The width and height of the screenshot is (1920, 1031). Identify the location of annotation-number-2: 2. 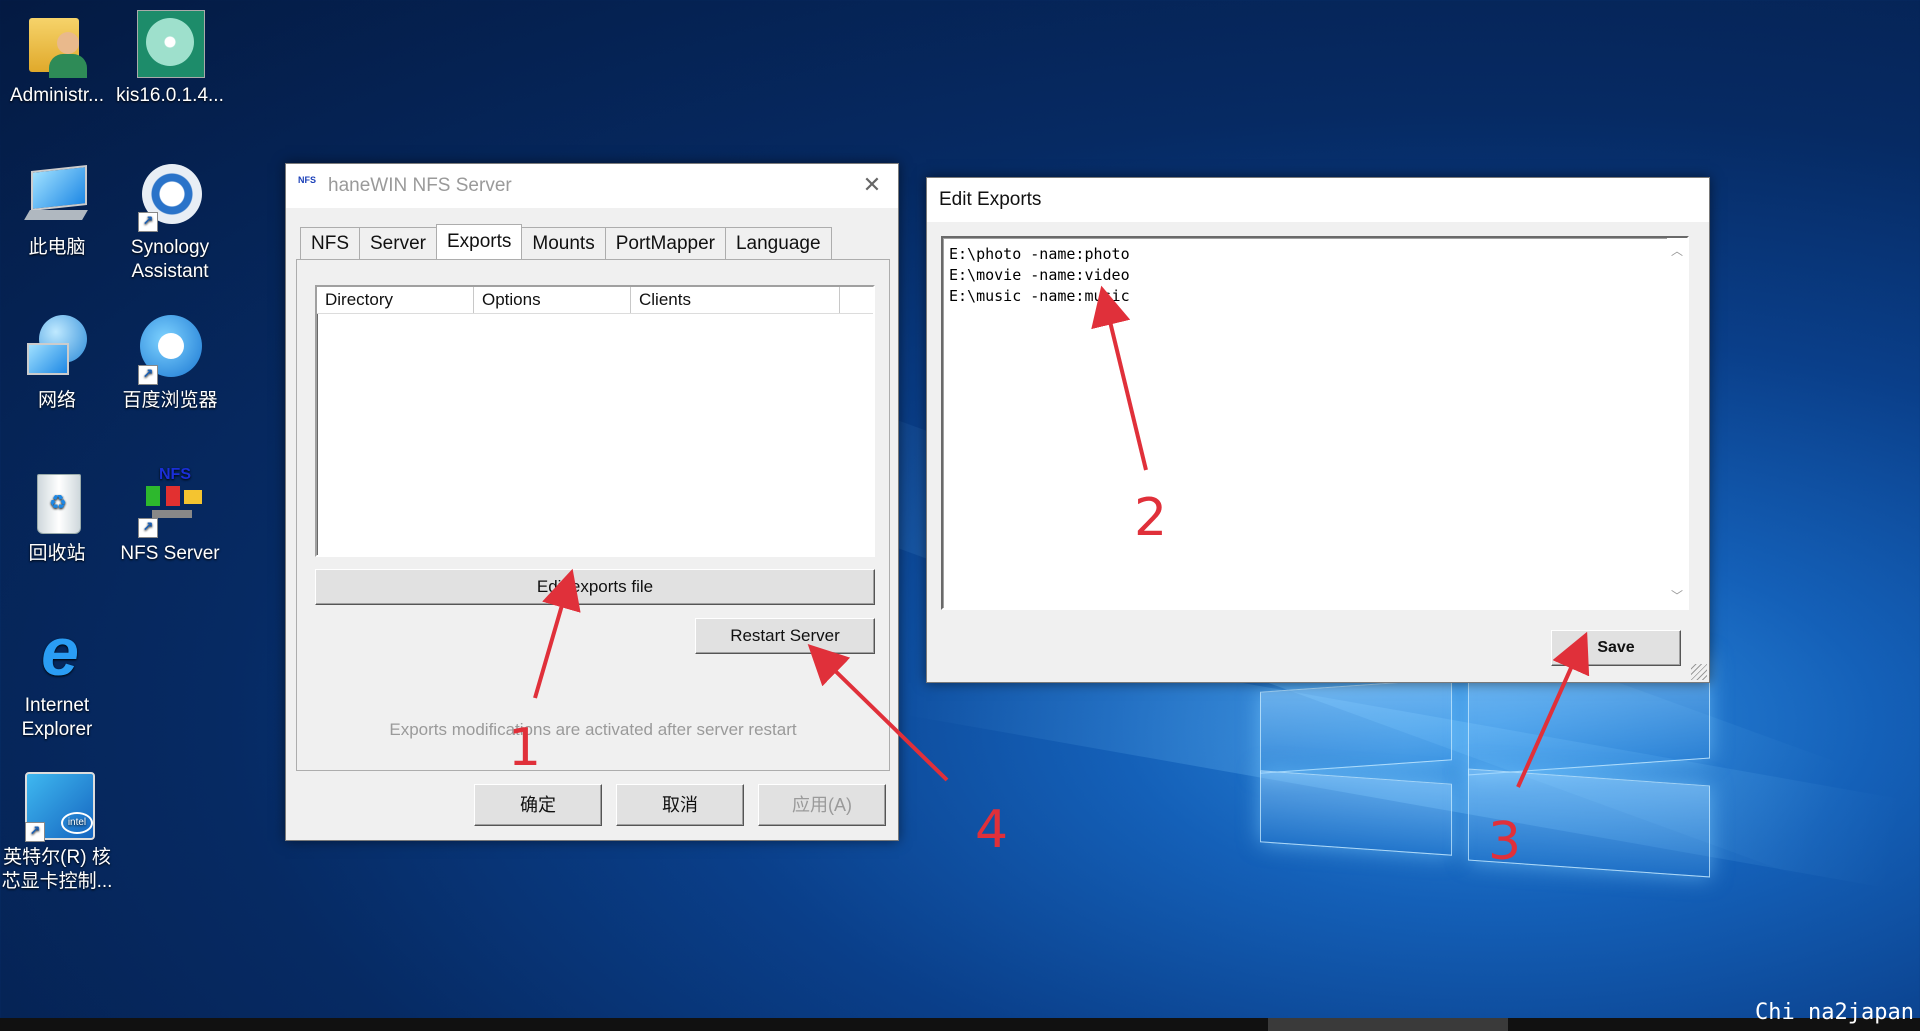
(1151, 518).